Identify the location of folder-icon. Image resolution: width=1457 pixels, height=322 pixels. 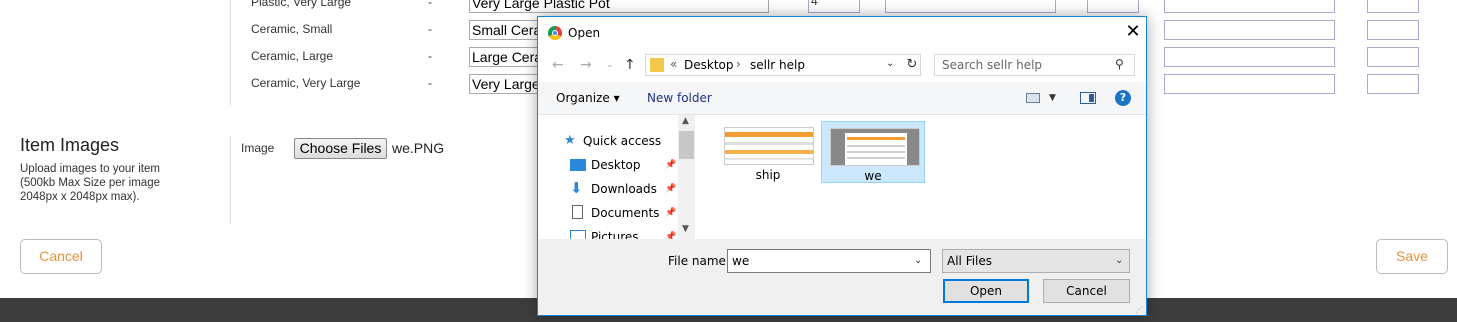
(657, 65).